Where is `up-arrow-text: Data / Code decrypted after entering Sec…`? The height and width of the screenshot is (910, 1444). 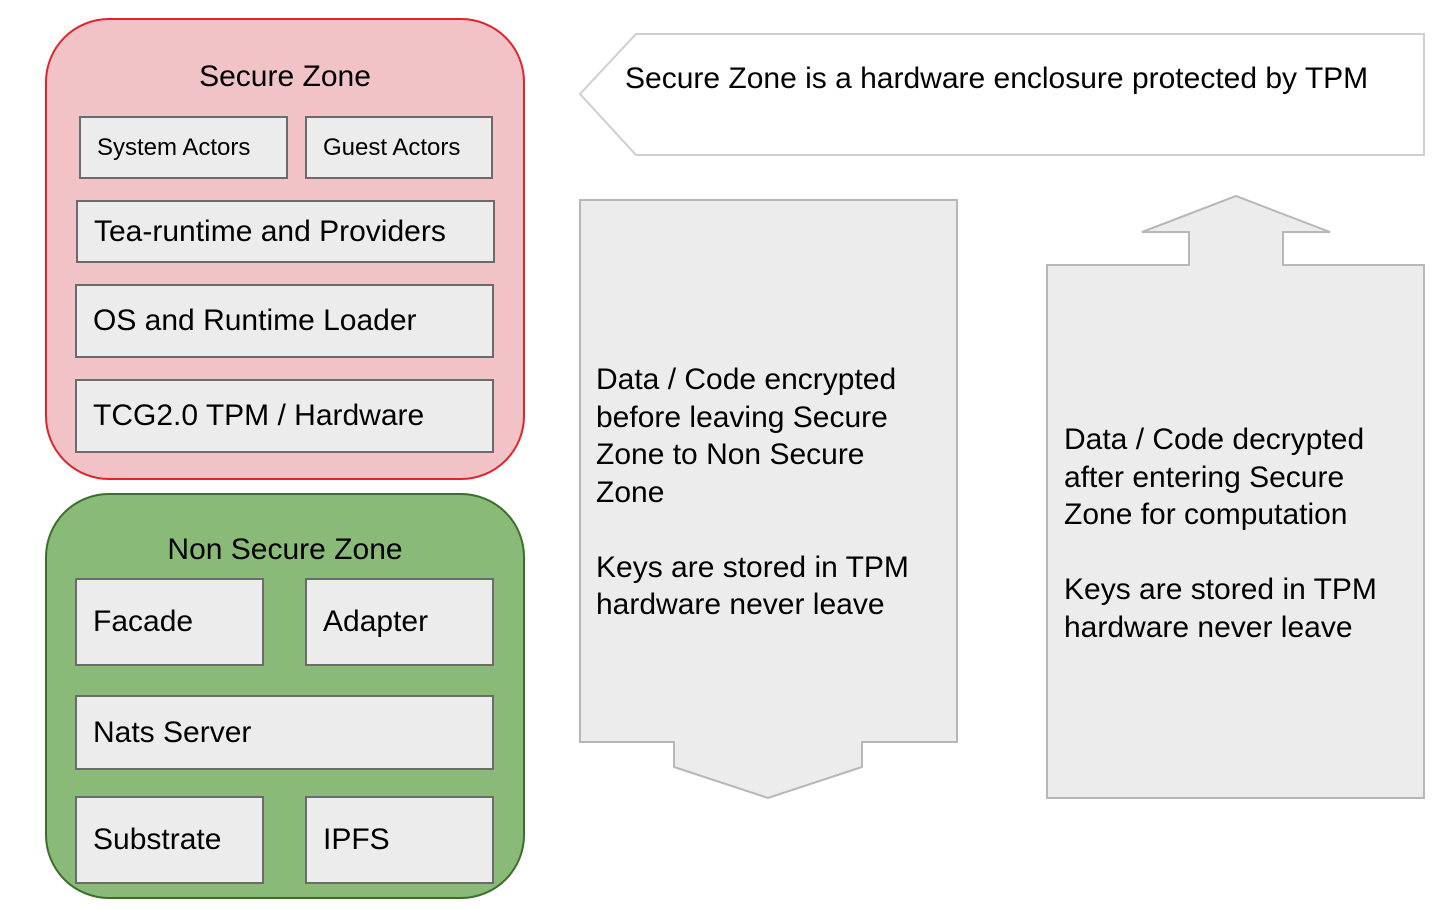
up-arrow-text: Data / Code decrypted after entering Sec… is located at coordinates (1220, 533).